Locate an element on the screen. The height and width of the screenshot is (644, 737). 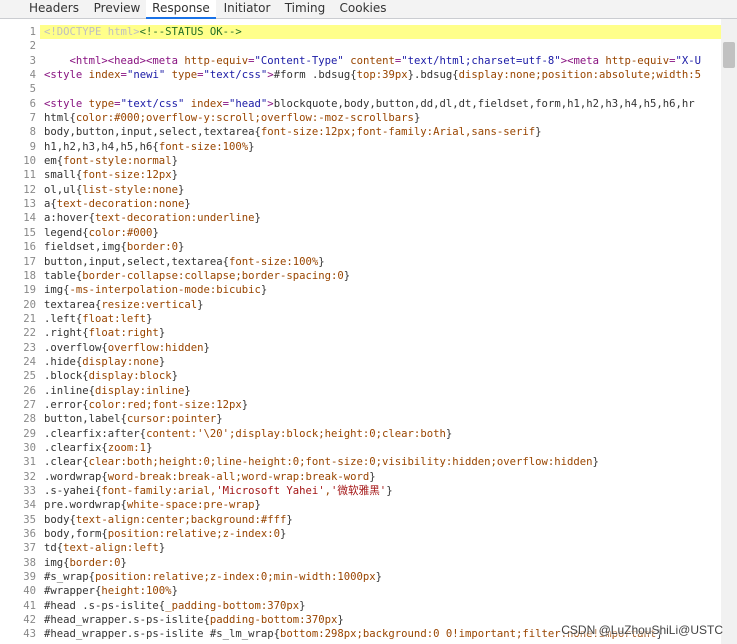
line-number: 16 is located at coordinates (29, 247).